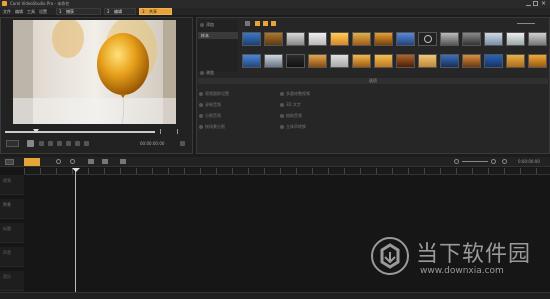  What do you see at coordinates (182, 143) in the screenshot?
I see `enlarge-preview-button` at bounding box center [182, 143].